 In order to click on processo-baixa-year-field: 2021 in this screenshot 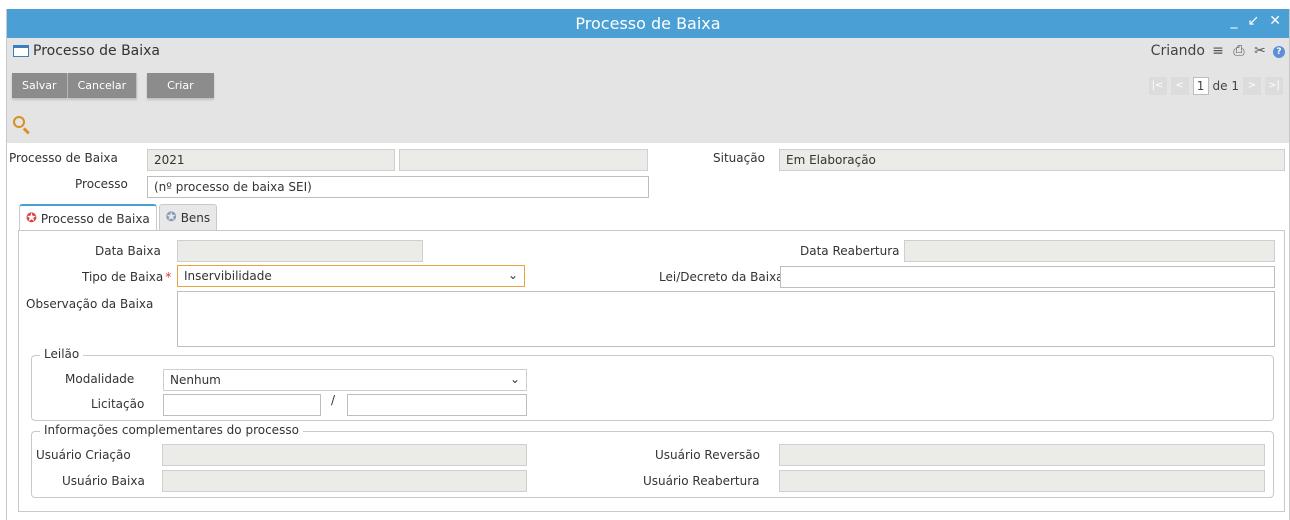, I will do `click(271, 160)`.